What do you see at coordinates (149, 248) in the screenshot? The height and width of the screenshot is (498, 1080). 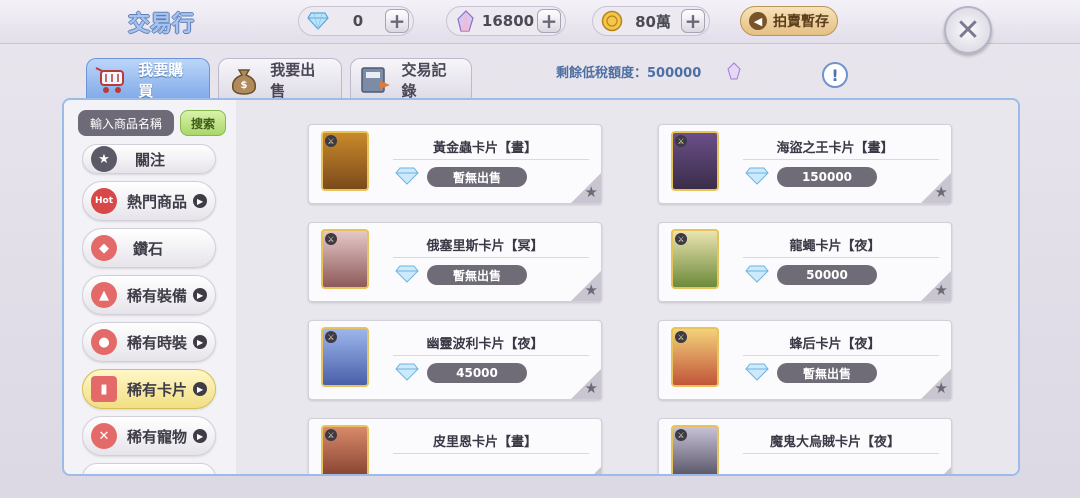 I see `category-diamond: ◆ 鑽石` at bounding box center [149, 248].